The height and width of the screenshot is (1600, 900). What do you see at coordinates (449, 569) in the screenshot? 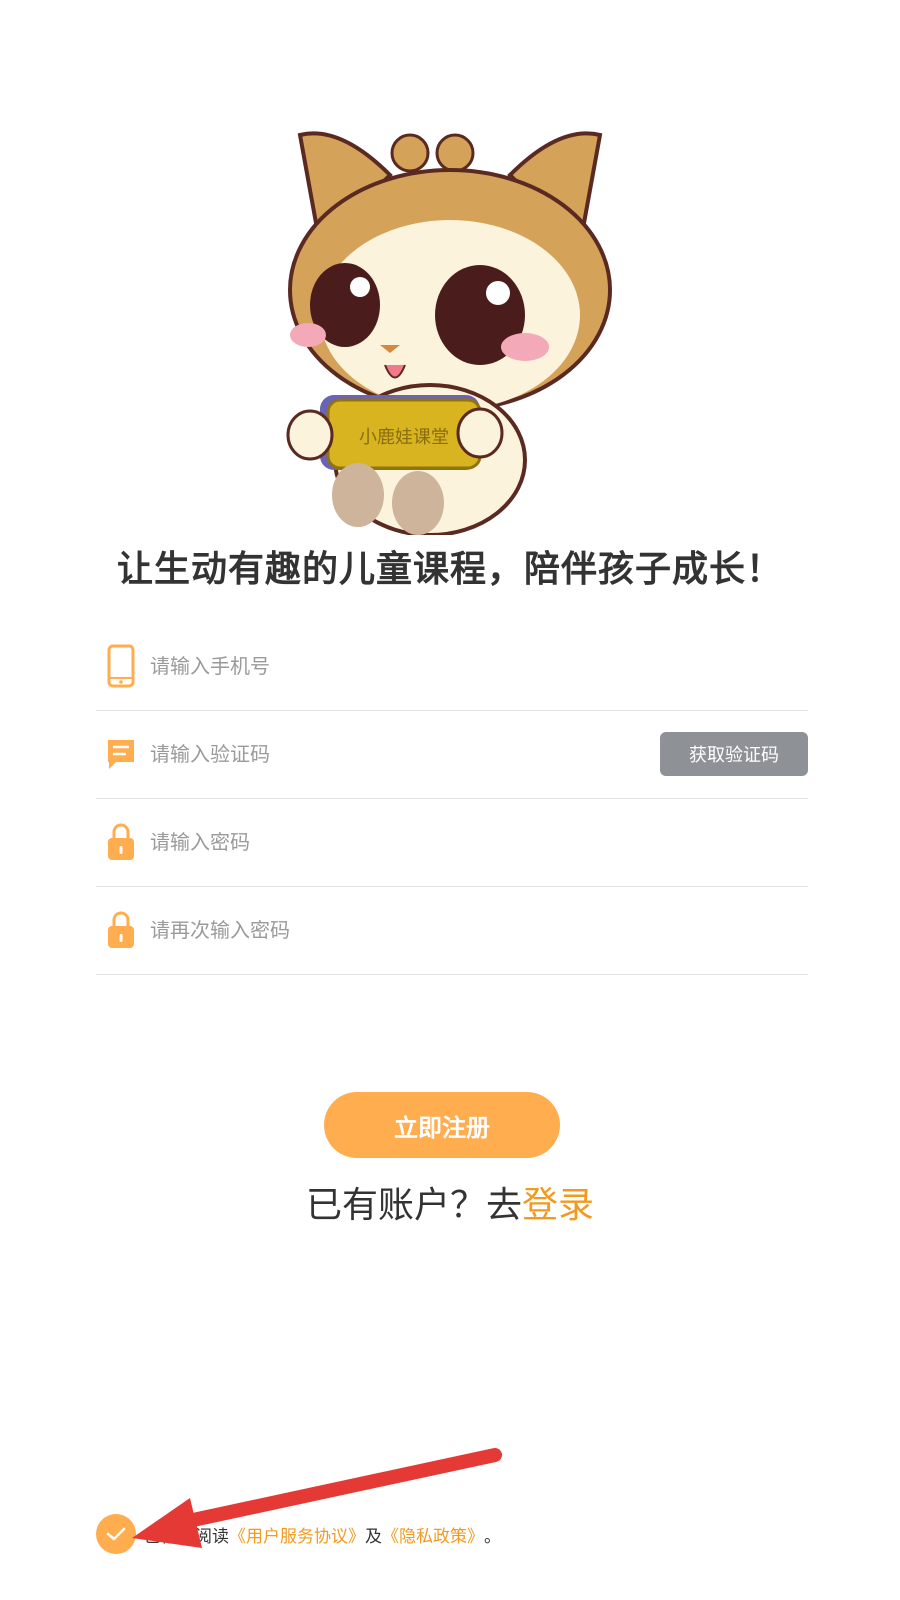
I see `page-slogan: 让生动有趣的儿童课程，陪伴孩子成长！` at bounding box center [449, 569].